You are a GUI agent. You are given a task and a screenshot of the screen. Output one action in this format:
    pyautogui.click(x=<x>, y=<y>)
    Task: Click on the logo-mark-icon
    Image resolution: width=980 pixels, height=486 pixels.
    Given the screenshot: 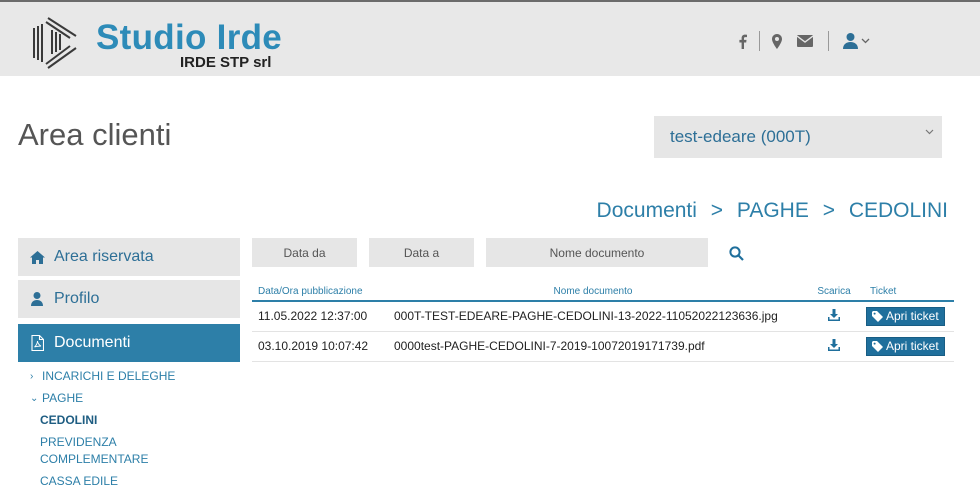 What is the action you would take?
    pyautogui.click(x=55, y=43)
    